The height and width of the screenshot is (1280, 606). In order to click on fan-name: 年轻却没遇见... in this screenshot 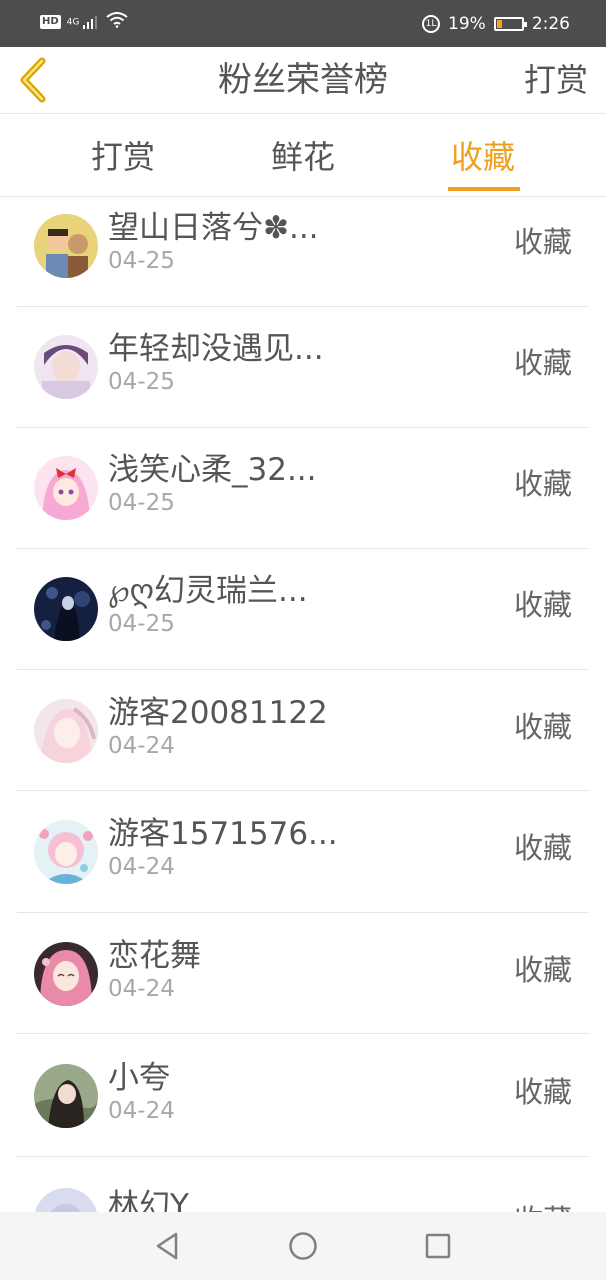, I will do `click(216, 349)`.